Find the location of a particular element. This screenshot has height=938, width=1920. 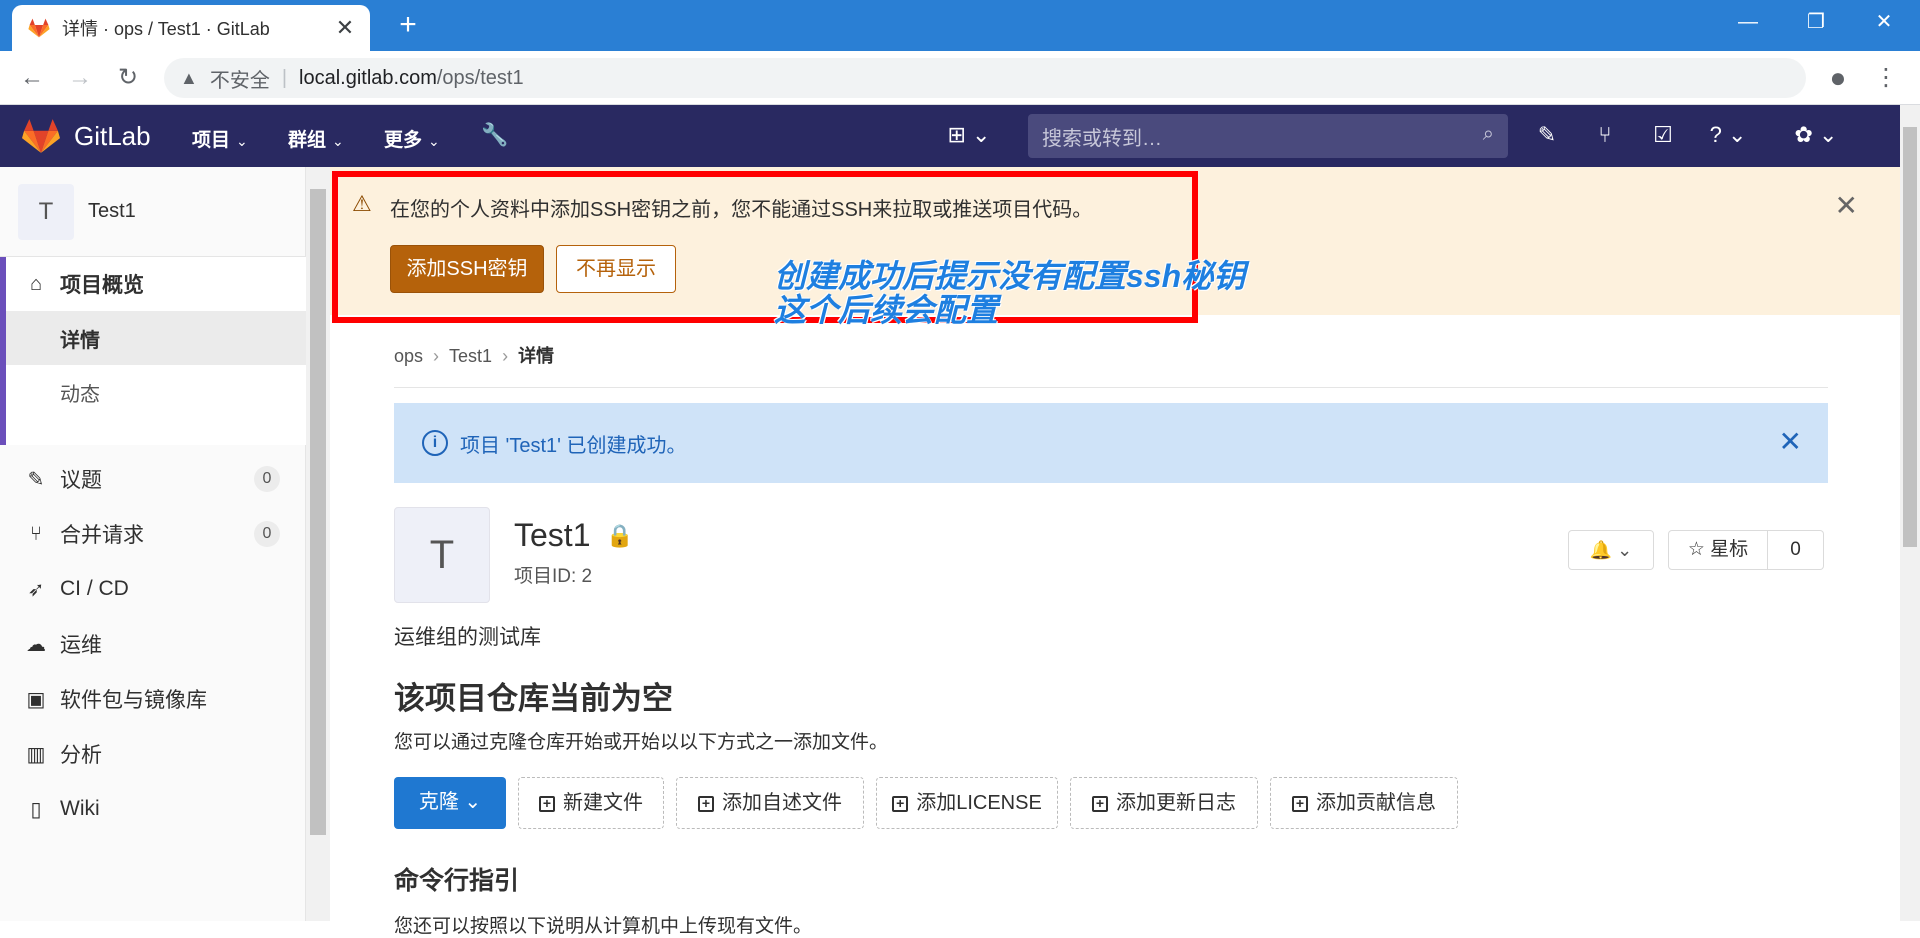

browser-tab: 详情 · ops / Test1 · GitLab ✕ is located at coordinates (191, 28).